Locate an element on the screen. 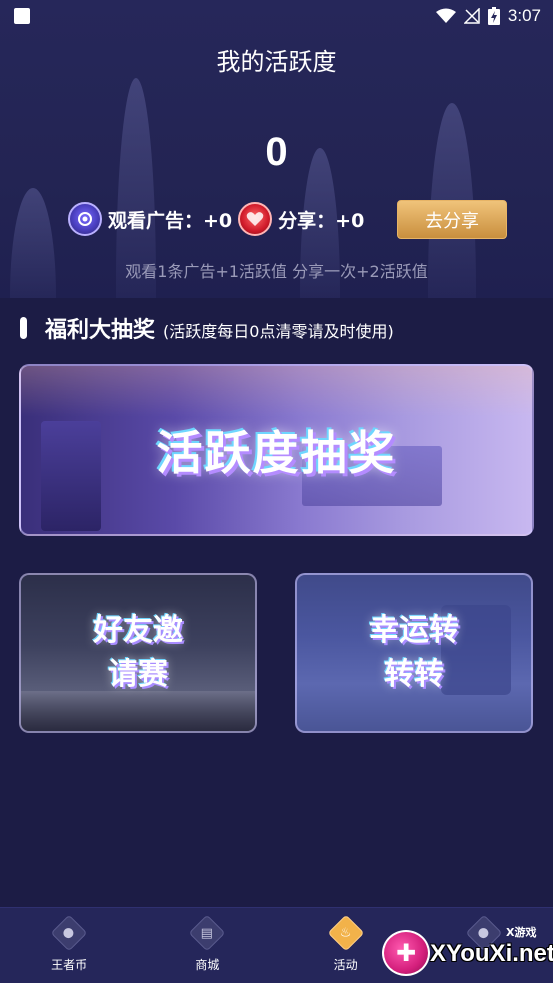 This screenshot has width=553, height=983. site-watermark: ✚ X游戏 XYouXi.net is located at coordinates (465, 951).